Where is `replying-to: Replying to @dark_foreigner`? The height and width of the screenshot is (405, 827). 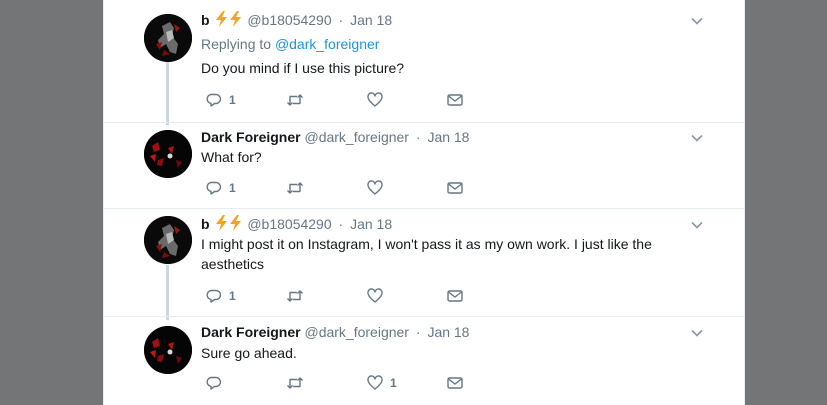 replying-to: Replying to @dark_foreigner is located at coordinates (290, 44).